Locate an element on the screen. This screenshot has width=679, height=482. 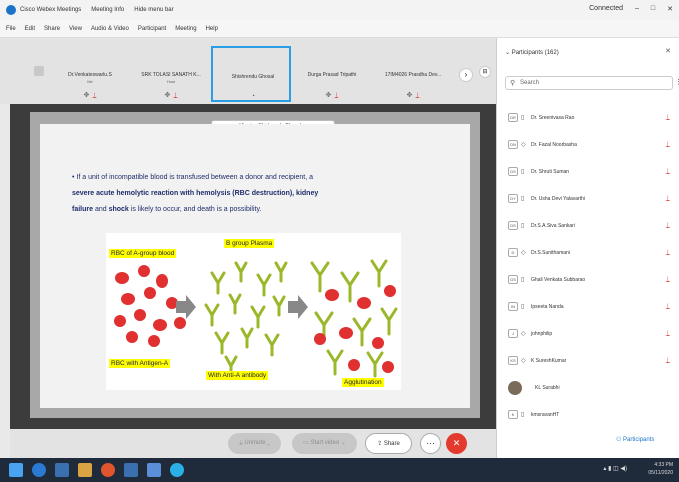
participant-row: K ▯ kmsravanHT is located at coordinates (588, 414).